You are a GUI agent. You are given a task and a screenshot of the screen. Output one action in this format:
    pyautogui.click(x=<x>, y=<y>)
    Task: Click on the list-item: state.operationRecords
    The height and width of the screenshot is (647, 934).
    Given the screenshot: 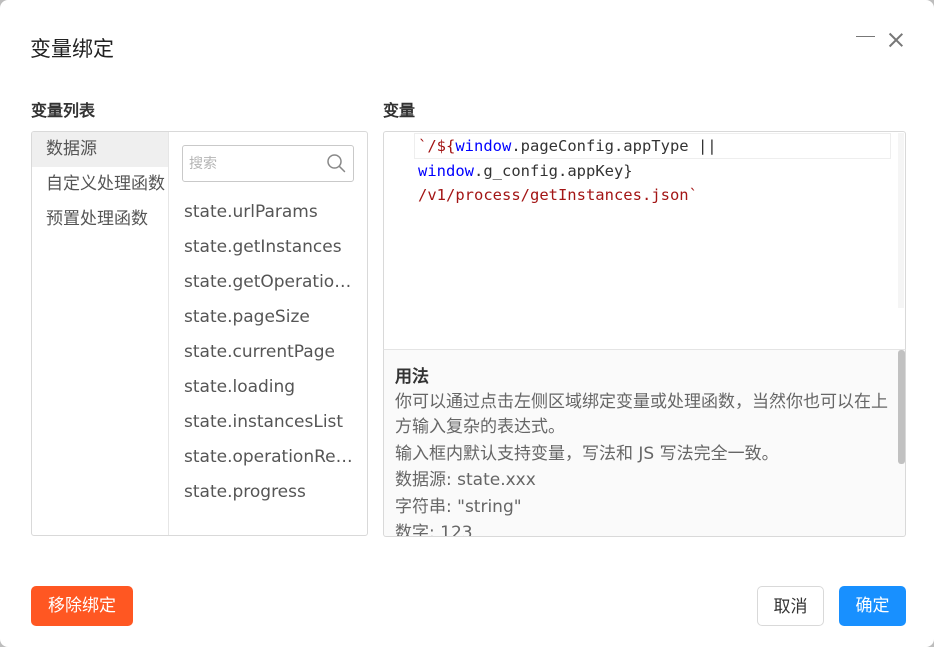 What is the action you would take?
    pyautogui.click(x=268, y=457)
    